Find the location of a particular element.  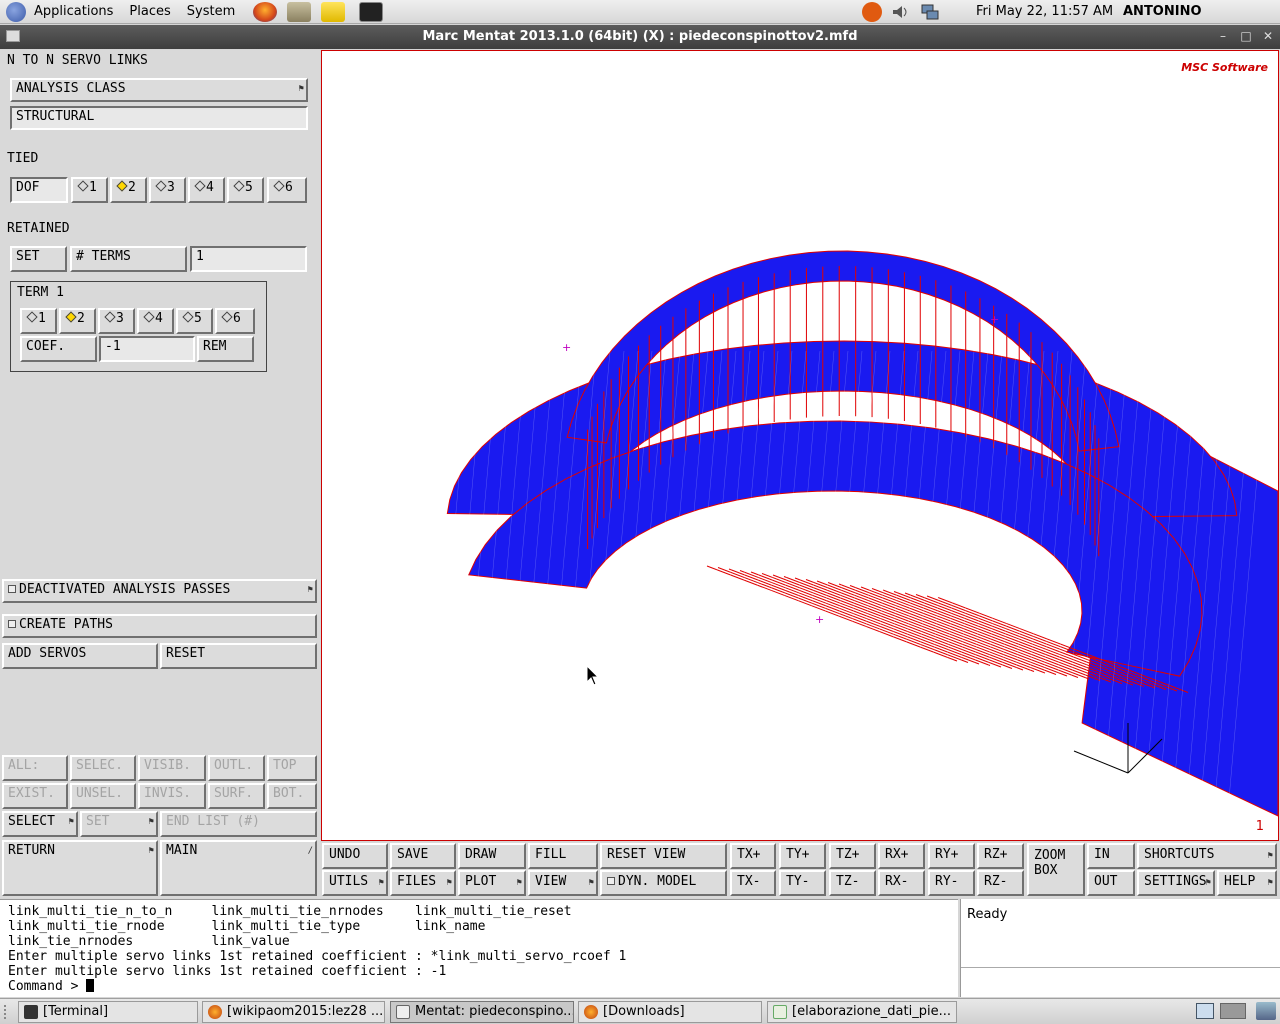

create-paths-toggle: CREATE PATHS is located at coordinates (159, 626).